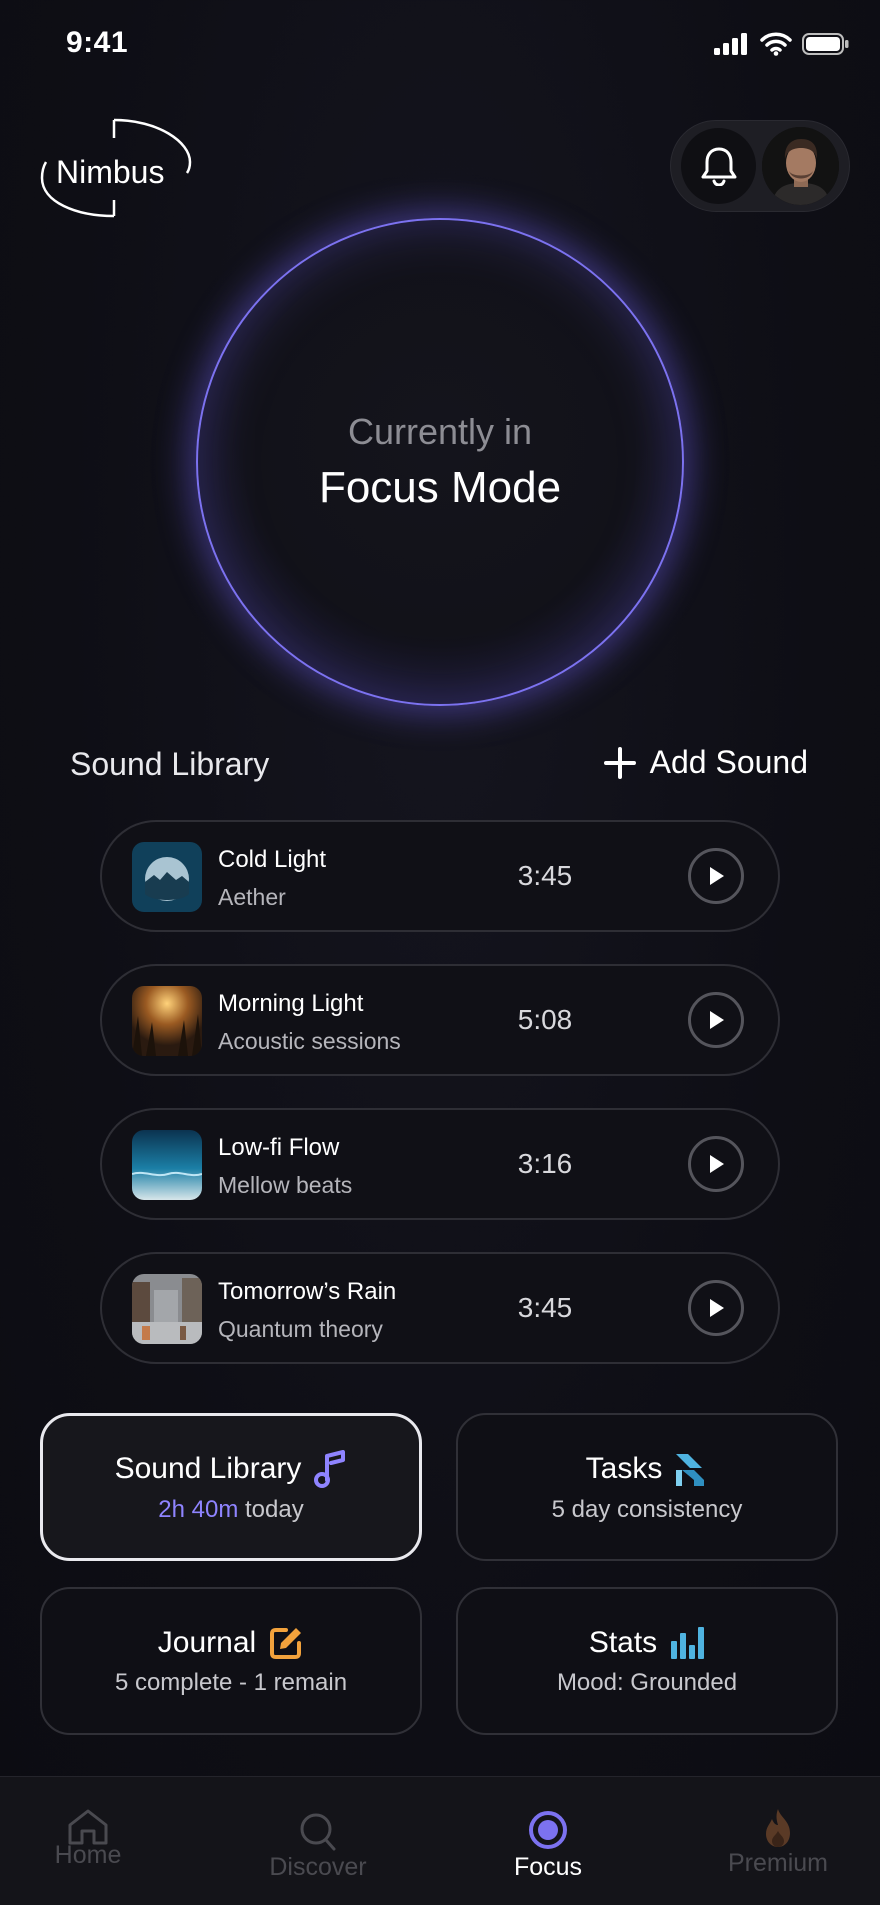 The width and height of the screenshot is (880, 1905). What do you see at coordinates (440, 45) in the screenshot?
I see `status-bar: 9:41` at bounding box center [440, 45].